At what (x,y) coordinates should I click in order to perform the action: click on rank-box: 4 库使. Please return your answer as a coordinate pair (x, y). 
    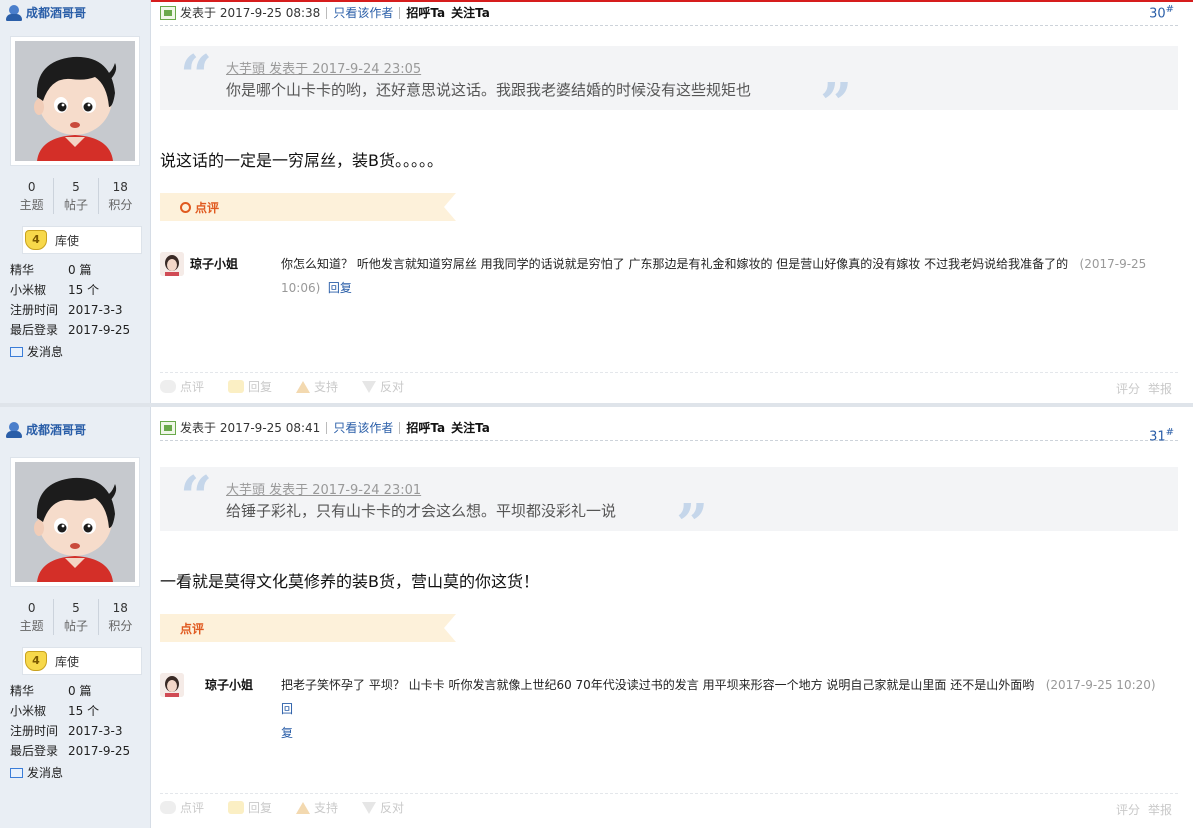
    Looking at the image, I should click on (82, 240).